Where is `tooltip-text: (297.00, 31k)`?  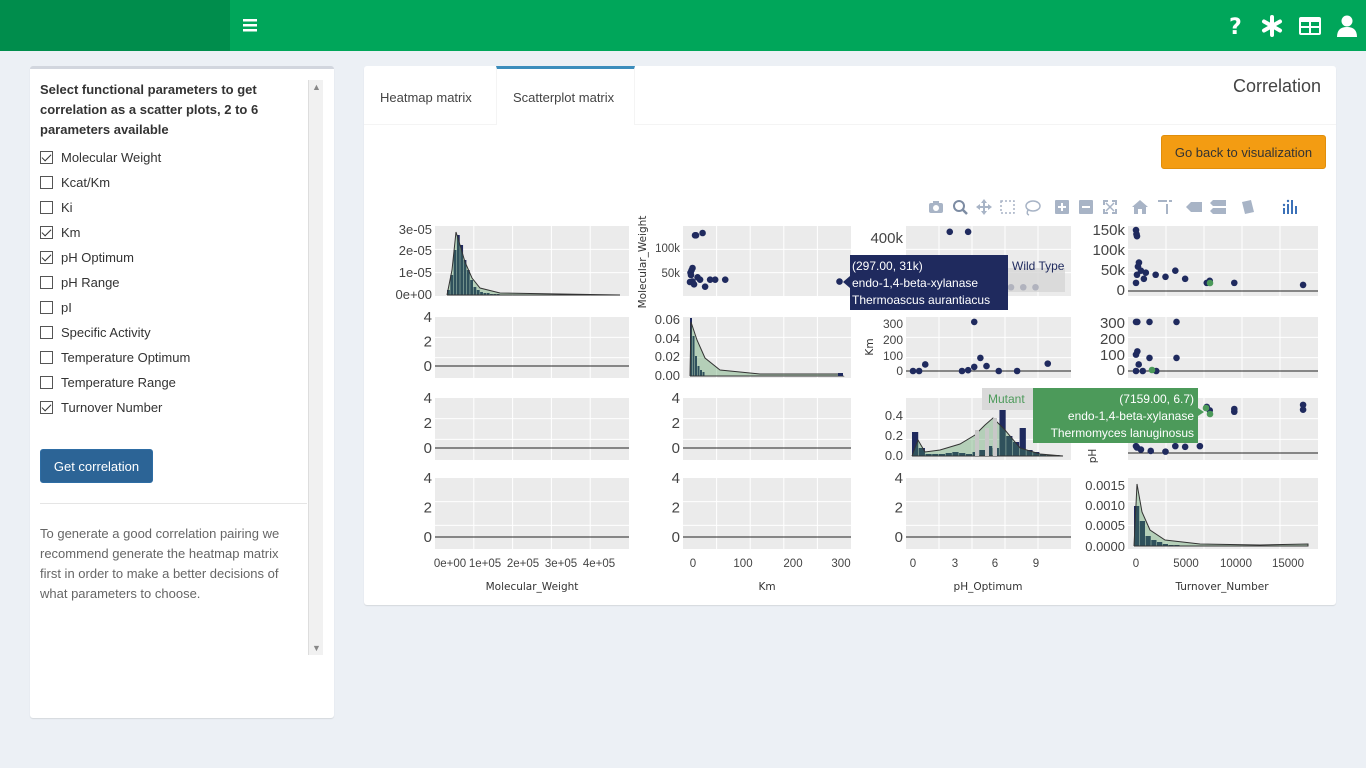
tooltip-text: (297.00, 31k) is located at coordinates (887, 266).